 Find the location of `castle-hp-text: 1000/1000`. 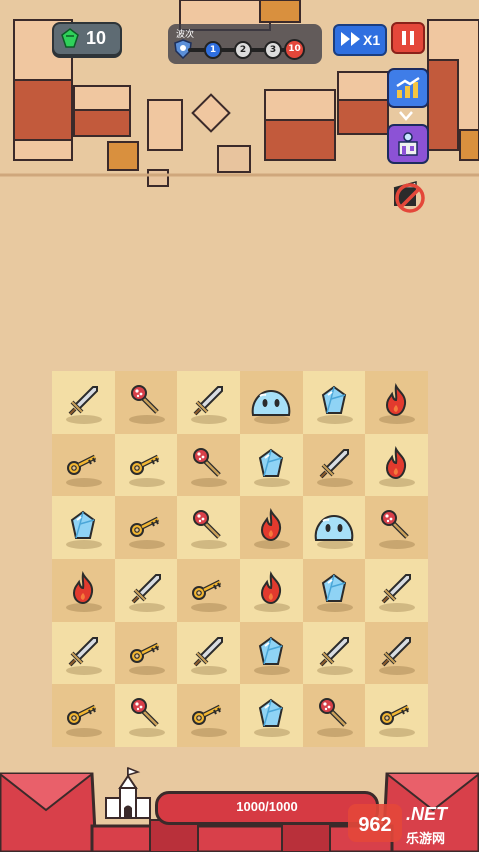

castle-hp-text: 1000/1000 is located at coordinates (267, 806).